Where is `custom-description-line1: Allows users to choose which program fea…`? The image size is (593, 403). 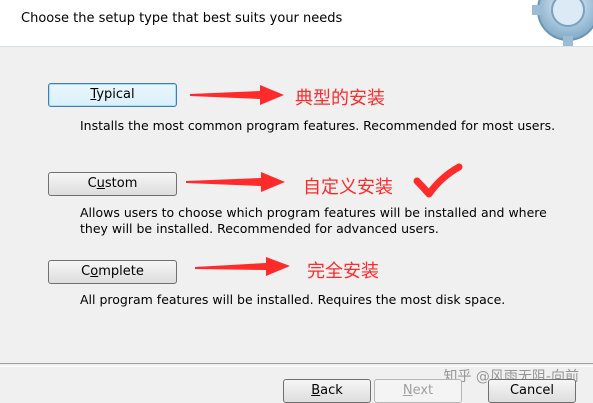
custom-description-line1: Allows users to choose which program fea… is located at coordinates (313, 212).